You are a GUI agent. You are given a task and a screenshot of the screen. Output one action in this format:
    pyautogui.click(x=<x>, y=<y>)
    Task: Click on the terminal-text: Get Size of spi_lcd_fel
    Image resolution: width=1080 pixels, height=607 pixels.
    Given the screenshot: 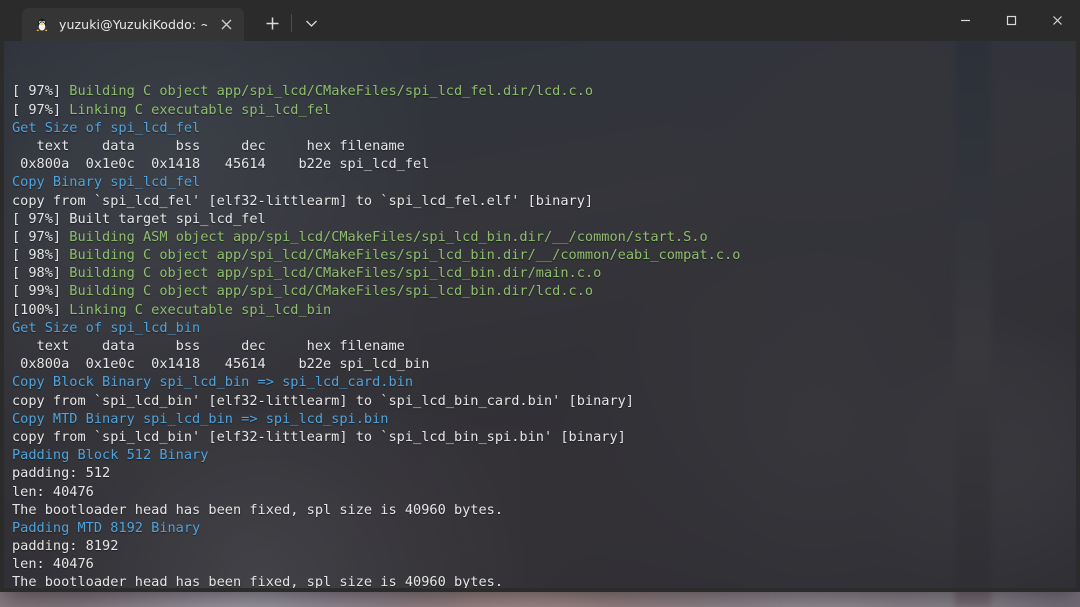 What is the action you would take?
    pyautogui.click(x=106, y=127)
    